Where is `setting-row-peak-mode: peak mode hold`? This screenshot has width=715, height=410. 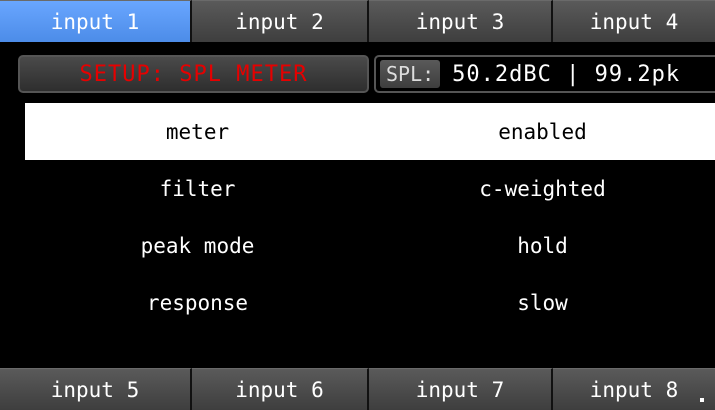 setting-row-peak-mode: peak mode hold is located at coordinates (370, 245).